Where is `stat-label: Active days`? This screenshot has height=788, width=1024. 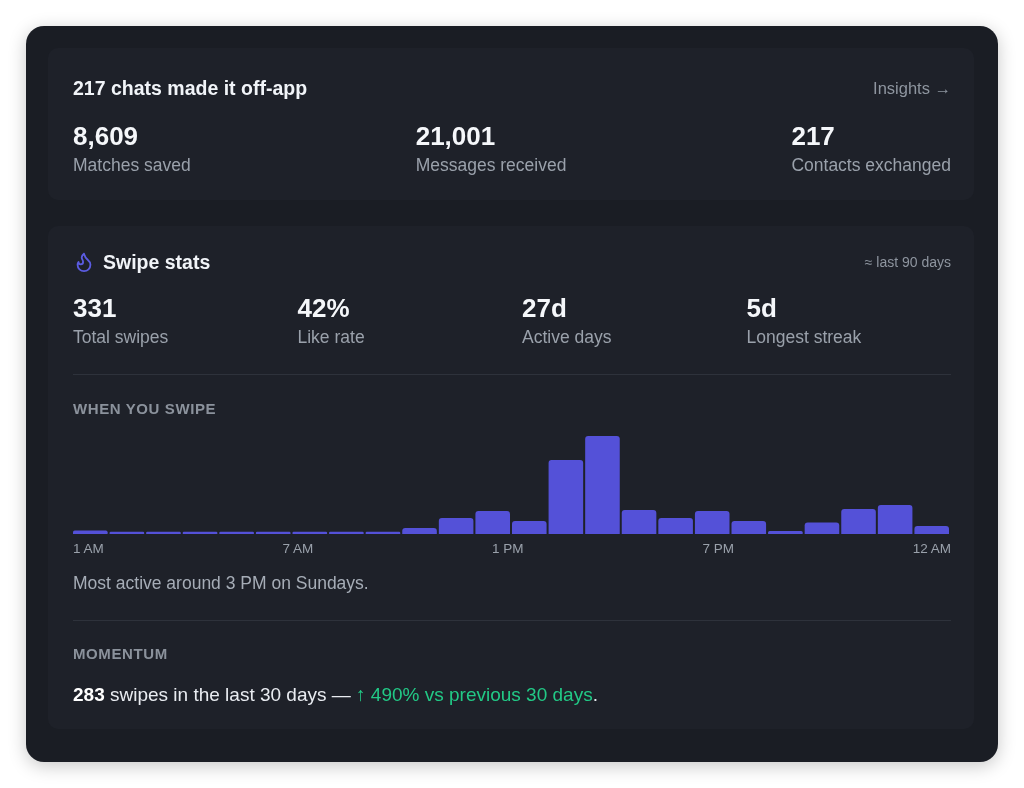
stat-label: Active days is located at coordinates (567, 337).